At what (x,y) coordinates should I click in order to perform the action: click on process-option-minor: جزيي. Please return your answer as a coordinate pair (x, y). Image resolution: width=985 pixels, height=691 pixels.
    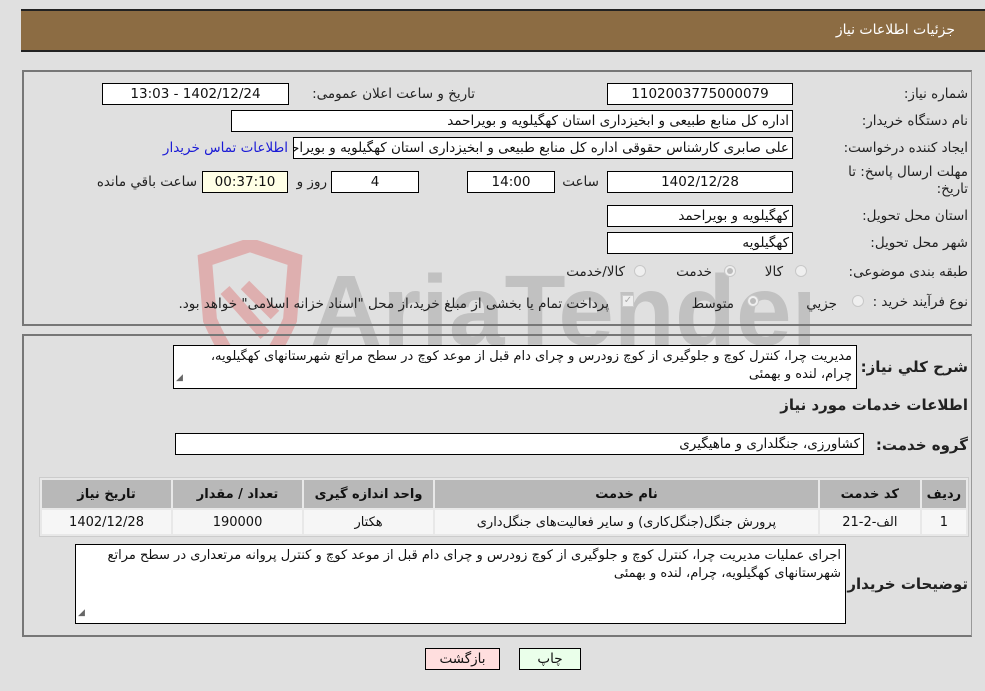
    Looking at the image, I should click on (821, 304).